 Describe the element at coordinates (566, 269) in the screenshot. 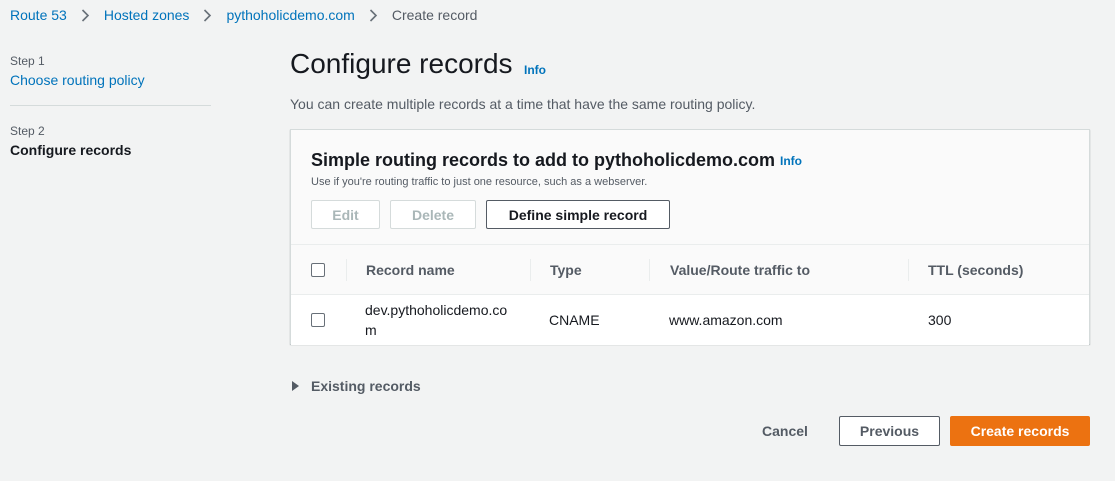

I see `header-type: Type` at that location.